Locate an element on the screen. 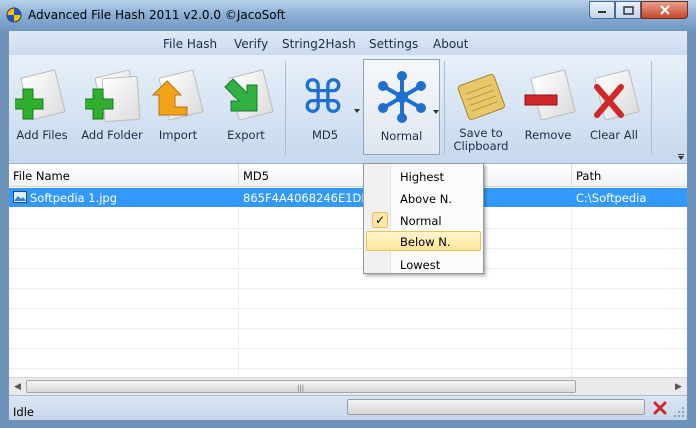  priority-label: Normal is located at coordinates (401, 136).